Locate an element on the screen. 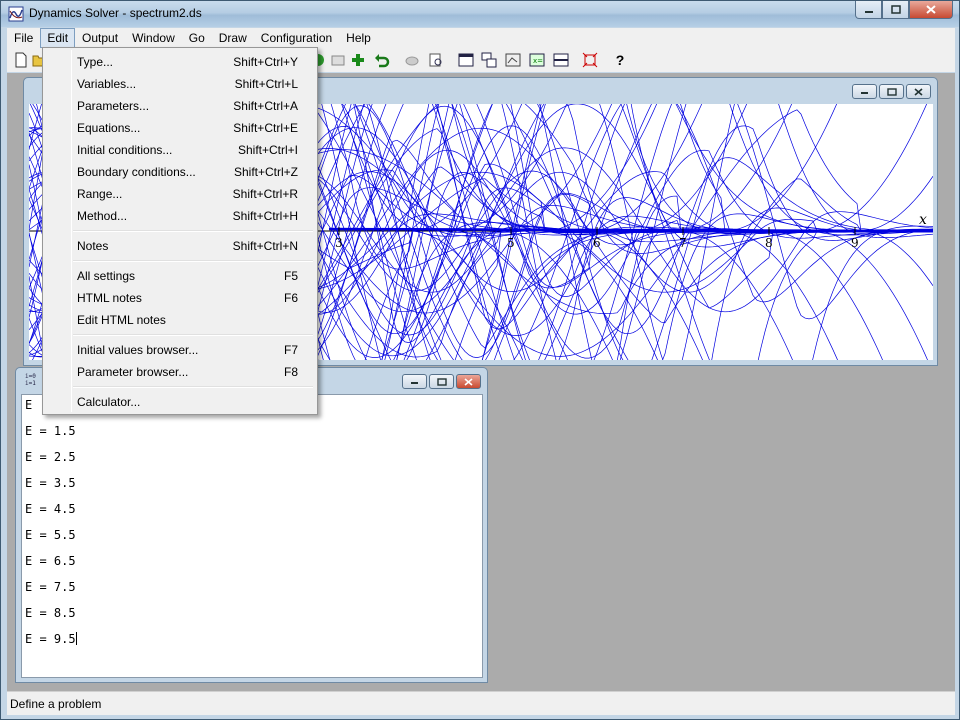 Image resolution: width=960 pixels, height=720 pixels. x-axis-label: x is located at coordinates (923, 220).